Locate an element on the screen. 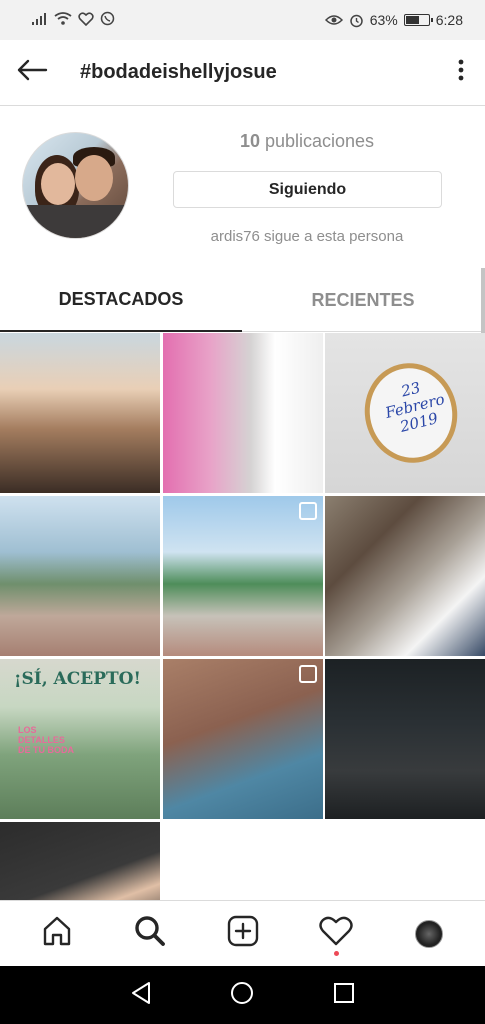 Image resolution: width=485 pixels, height=1024 pixels. battery-icon is located at coordinates (418, 20).